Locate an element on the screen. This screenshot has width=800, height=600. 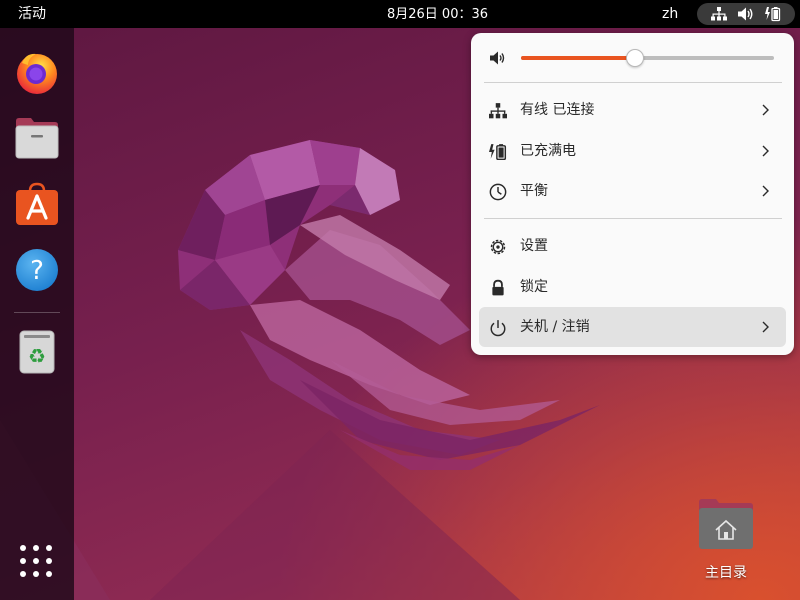
files-launcher is located at coordinates (37, 138).